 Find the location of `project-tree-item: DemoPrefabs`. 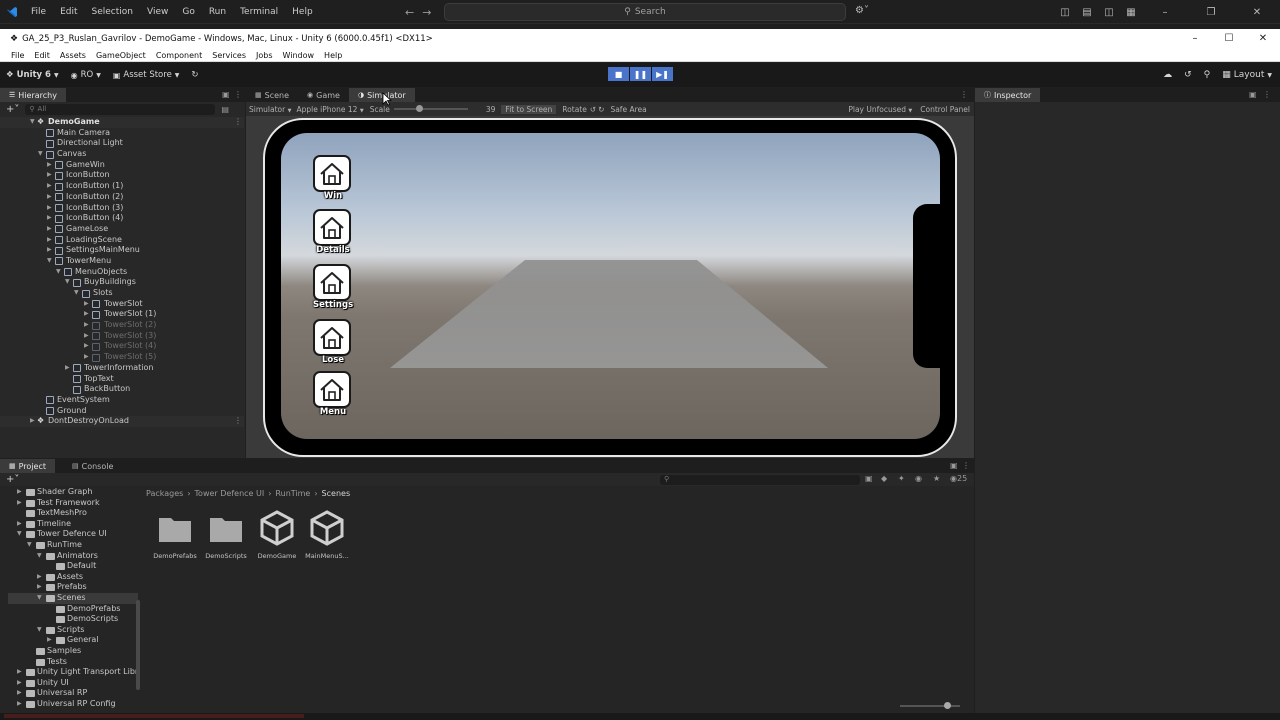

project-tree-item: DemoPrefabs is located at coordinates (73, 609).